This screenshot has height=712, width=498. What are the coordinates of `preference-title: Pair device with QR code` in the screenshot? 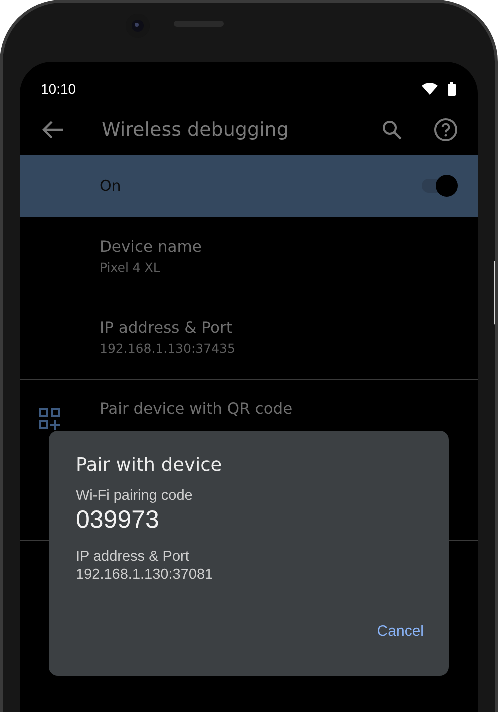 It's located at (197, 409).